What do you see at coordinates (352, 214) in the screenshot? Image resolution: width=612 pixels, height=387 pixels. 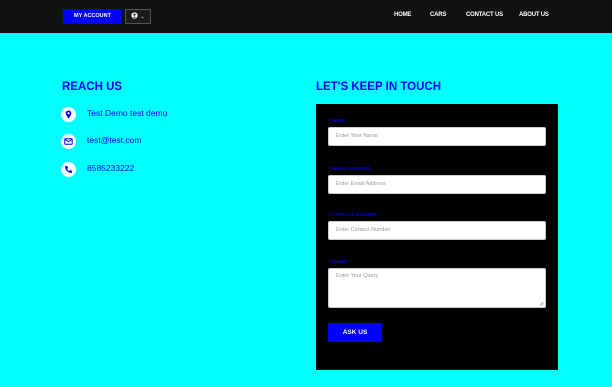 I see `contact-number-label: * CONTACT NUMBER` at bounding box center [352, 214].